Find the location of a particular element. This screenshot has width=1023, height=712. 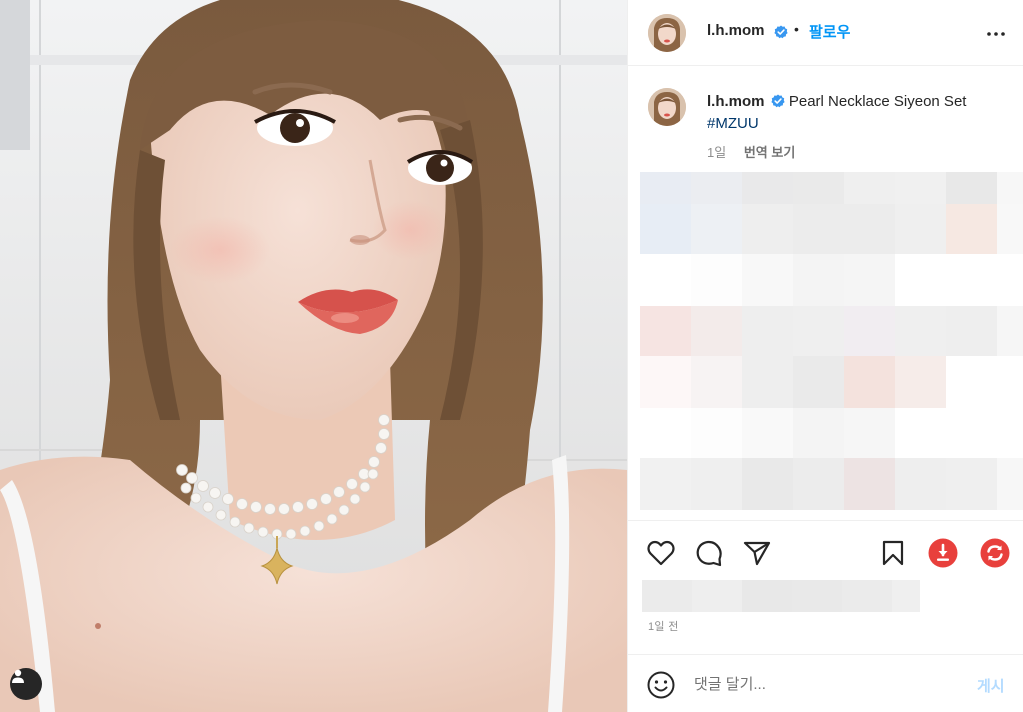

download-icon is located at coordinates (943, 553).